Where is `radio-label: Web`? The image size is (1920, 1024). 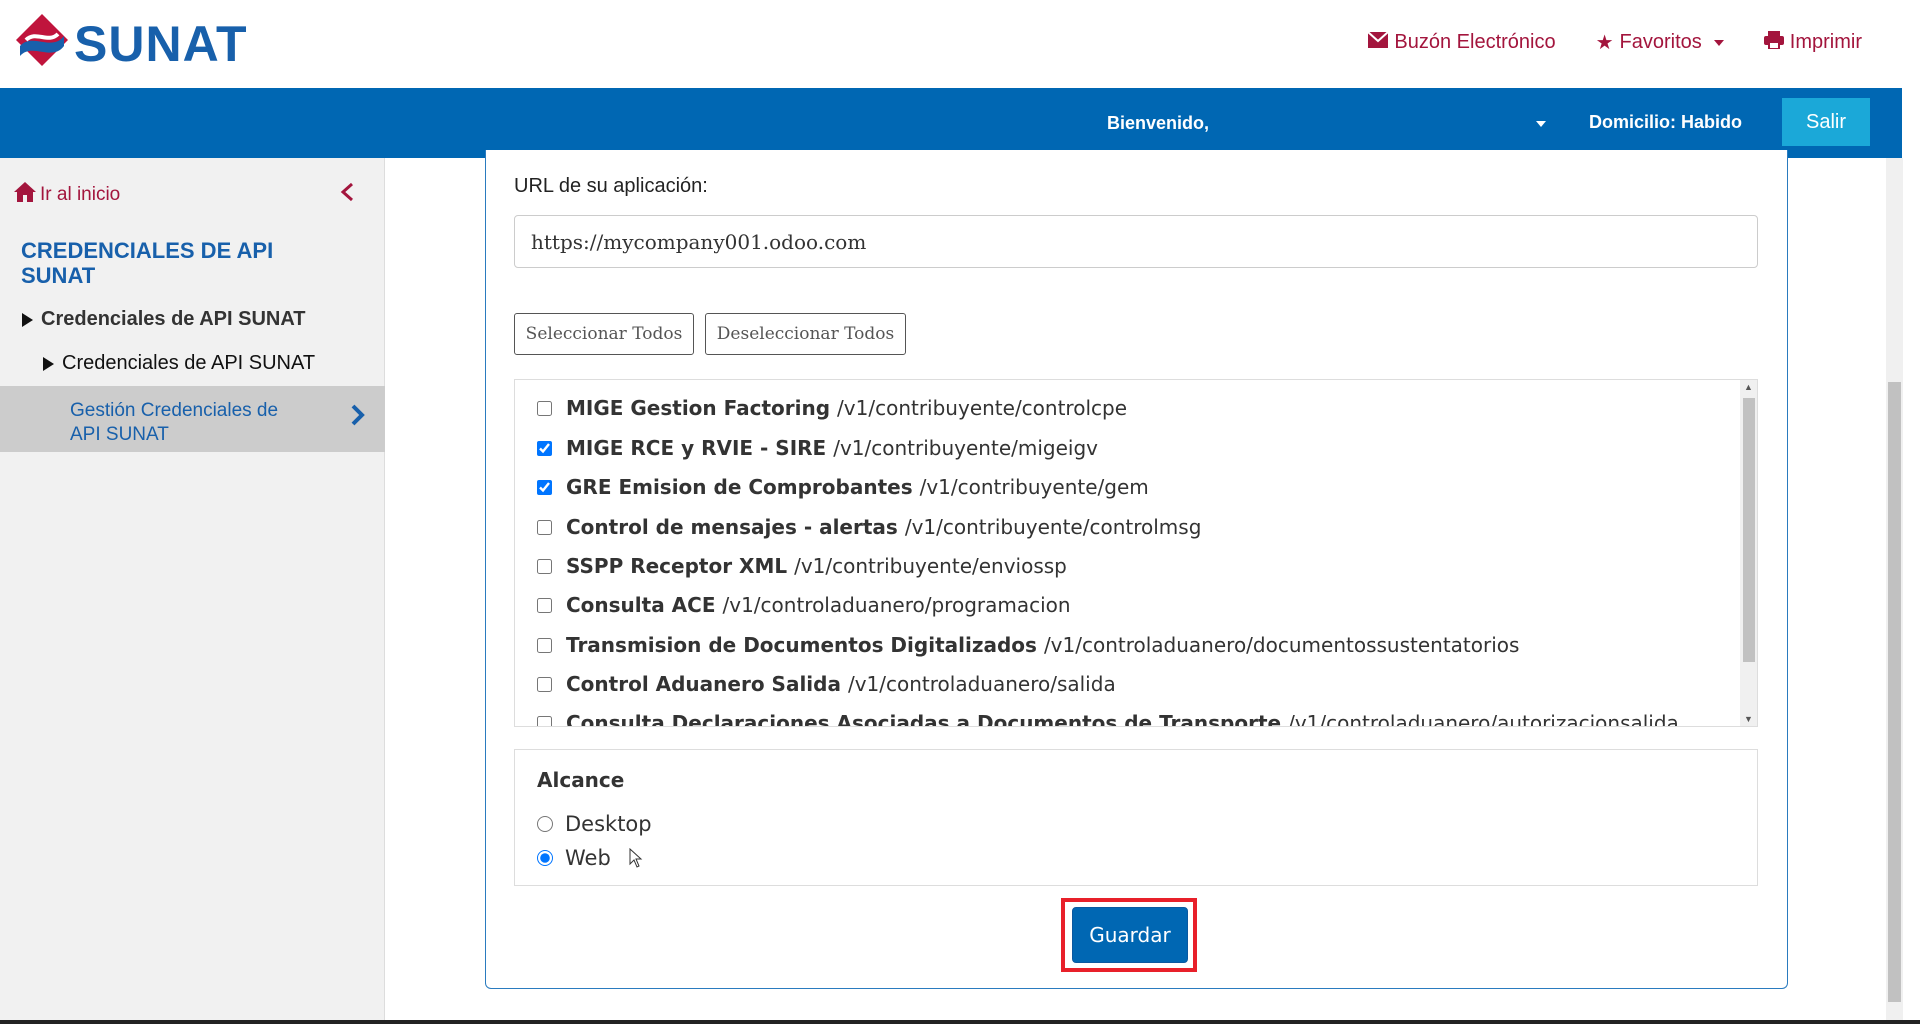 radio-label: Web is located at coordinates (588, 858).